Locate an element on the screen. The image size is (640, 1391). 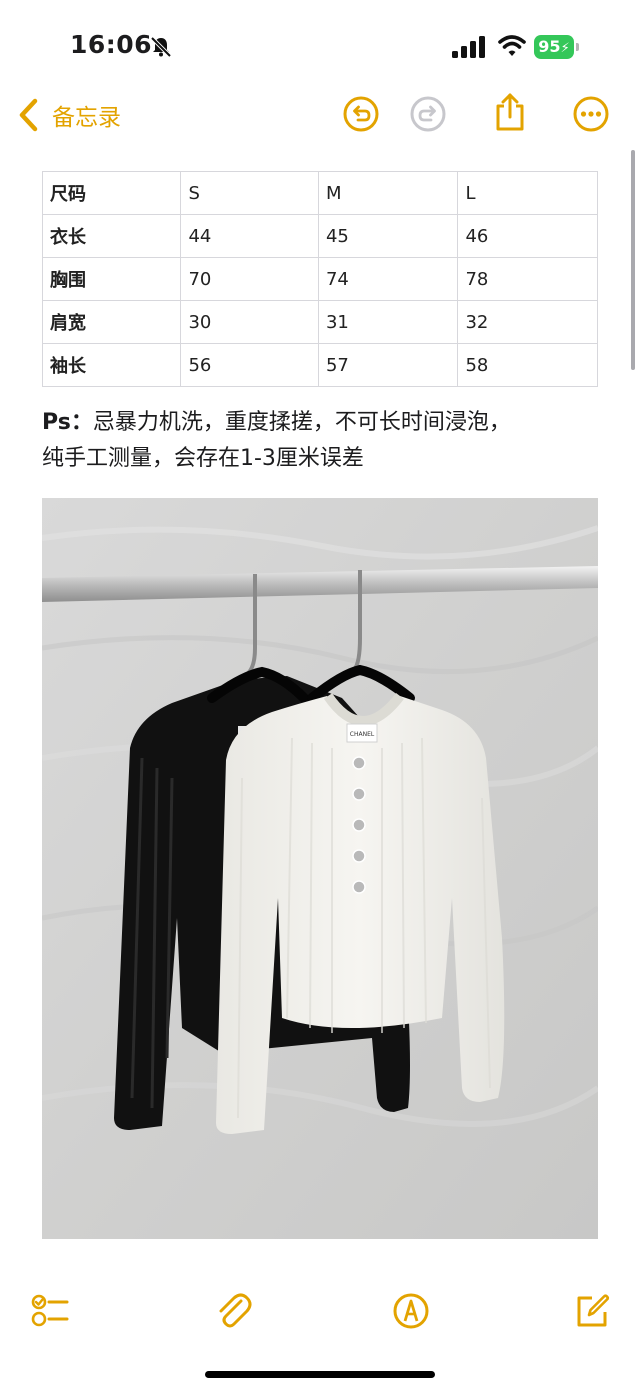
note-line-2: 纯手工测量，会存在1-3厘米误差 is located at coordinates (203, 458).